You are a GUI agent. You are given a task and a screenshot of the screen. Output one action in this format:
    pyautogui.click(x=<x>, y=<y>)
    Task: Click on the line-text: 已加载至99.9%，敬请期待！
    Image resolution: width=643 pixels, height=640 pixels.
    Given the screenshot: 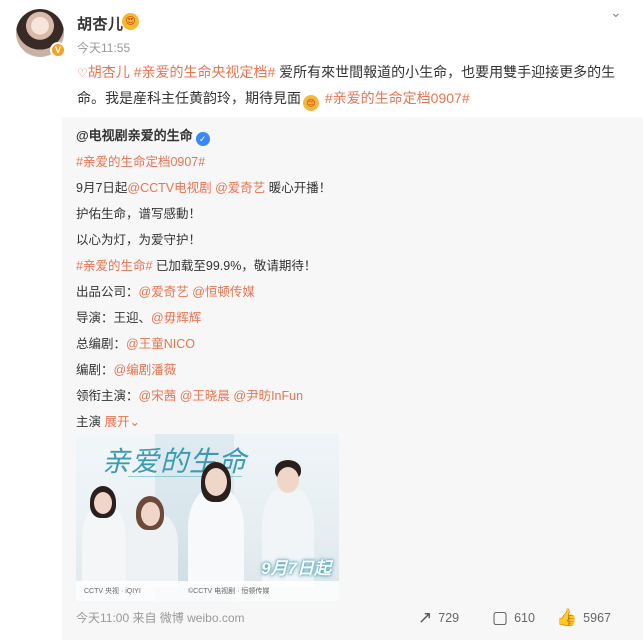 What is the action you would take?
    pyautogui.click(x=234, y=266)
    